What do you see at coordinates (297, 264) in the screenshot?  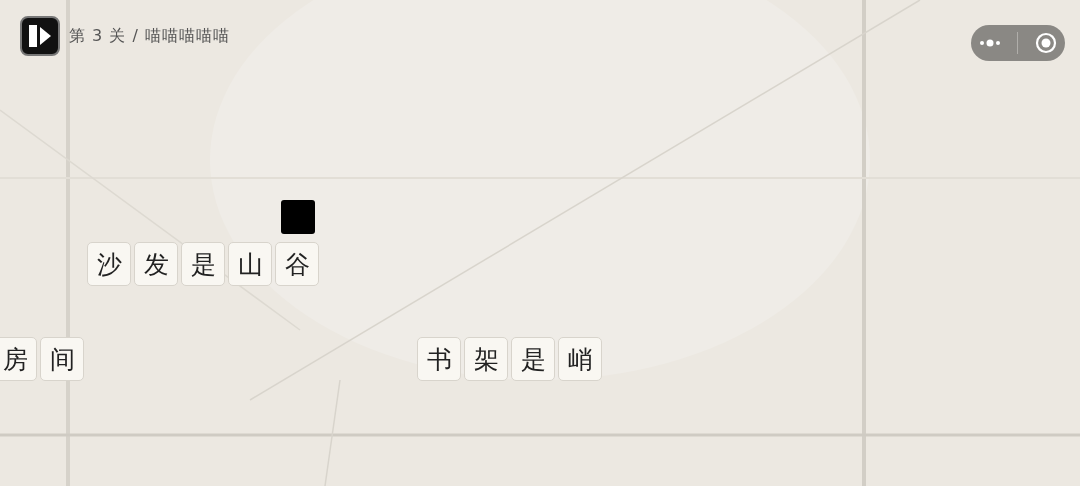 I see `word-tile: 谷` at bounding box center [297, 264].